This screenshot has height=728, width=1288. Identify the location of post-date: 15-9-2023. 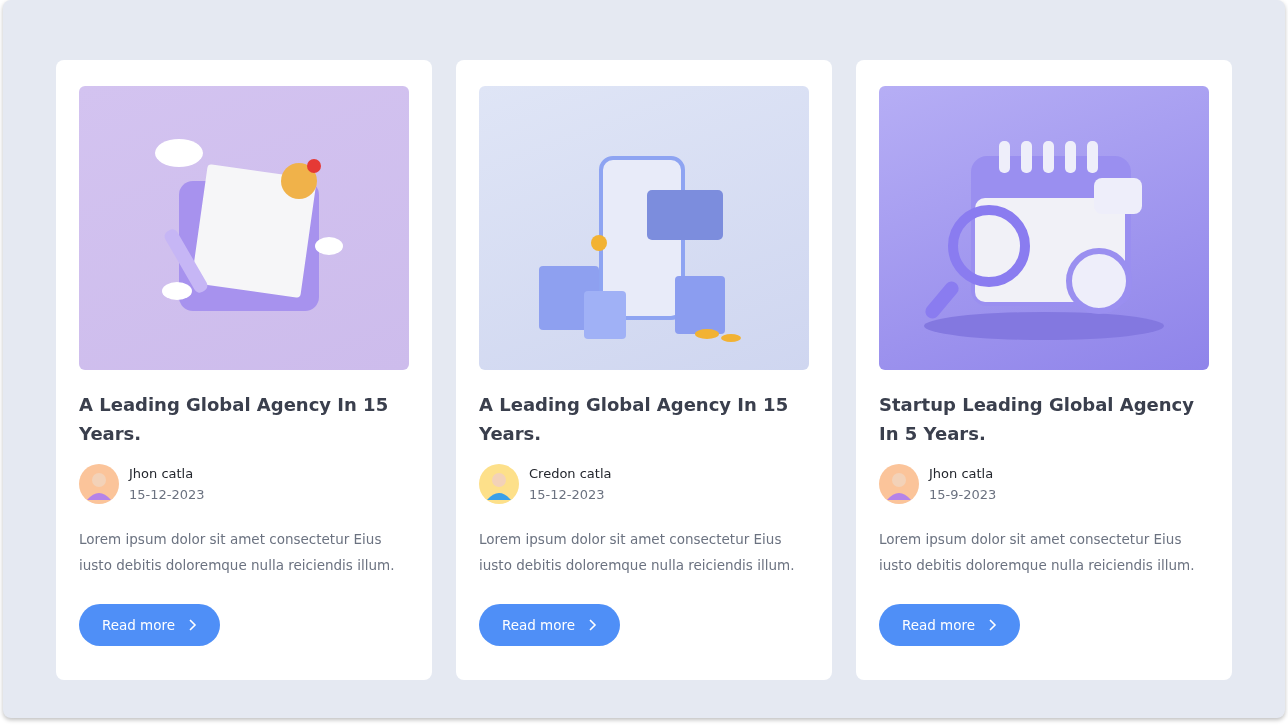
(963, 494).